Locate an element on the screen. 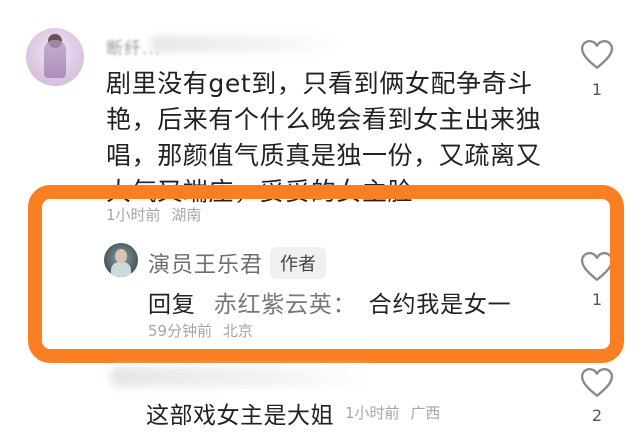 The height and width of the screenshot is (444, 640). comment-location: 湖南 is located at coordinates (186, 215).